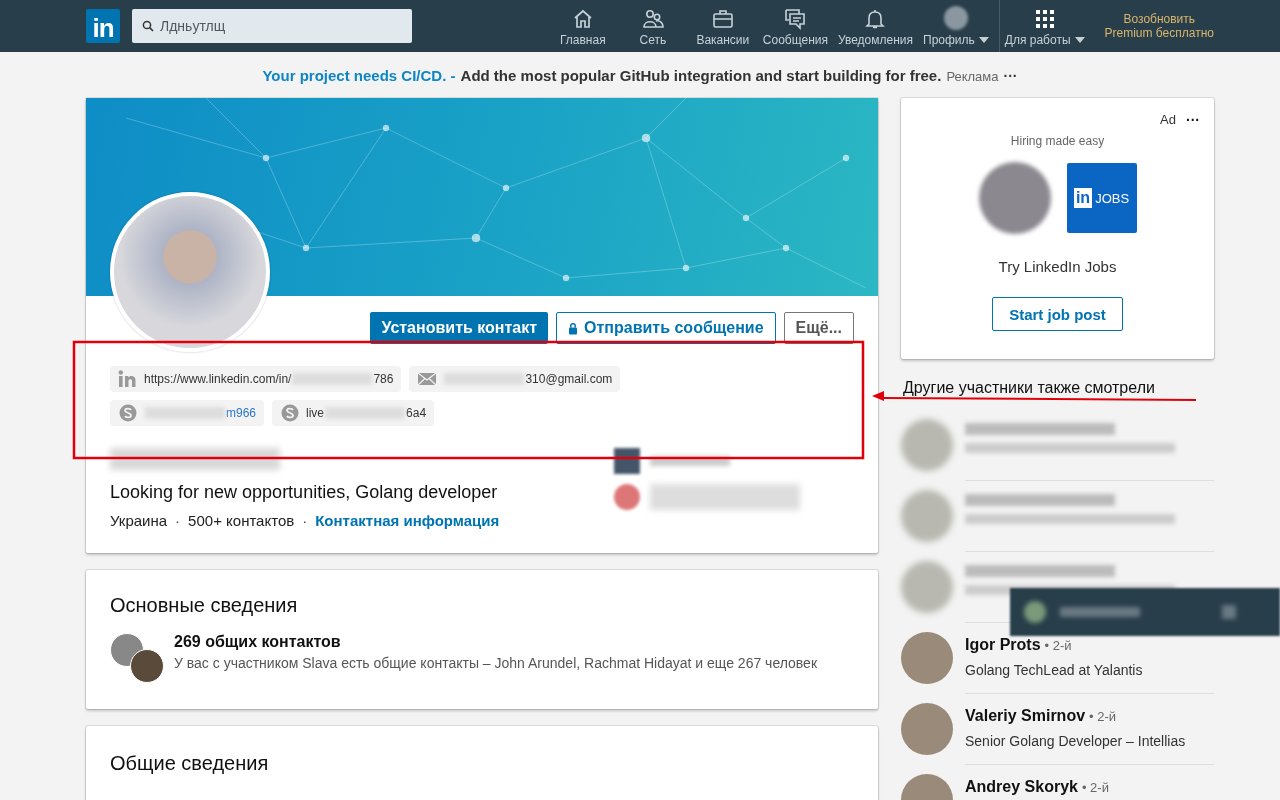 Image resolution: width=1280 pixels, height=800 pixels. Describe the element at coordinates (204, 605) in the screenshot. I see `section-title: Основные сведения` at that location.